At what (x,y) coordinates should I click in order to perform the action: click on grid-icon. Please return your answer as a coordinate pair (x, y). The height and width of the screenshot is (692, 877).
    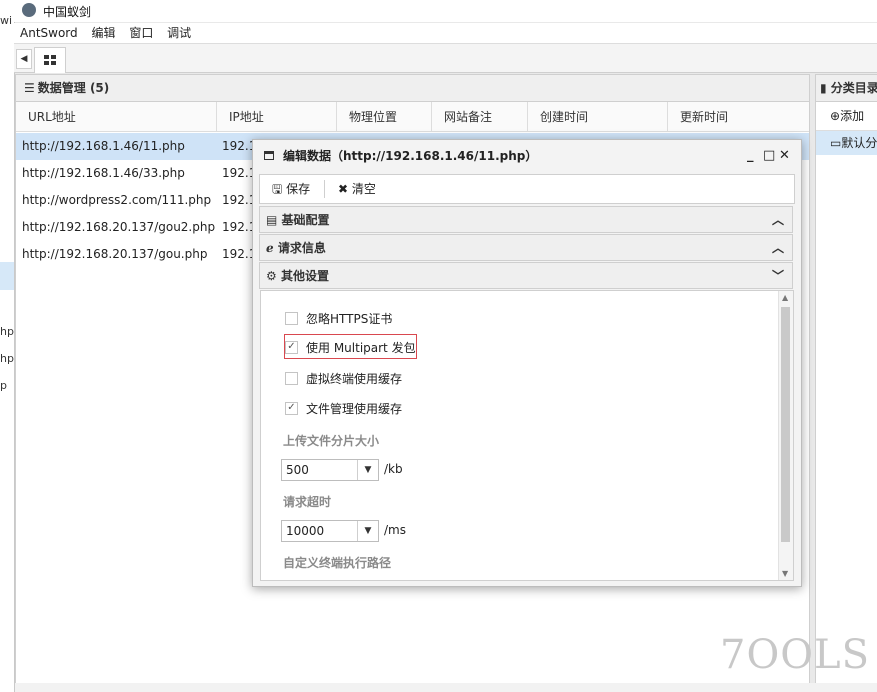
    Looking at the image, I should click on (50, 60).